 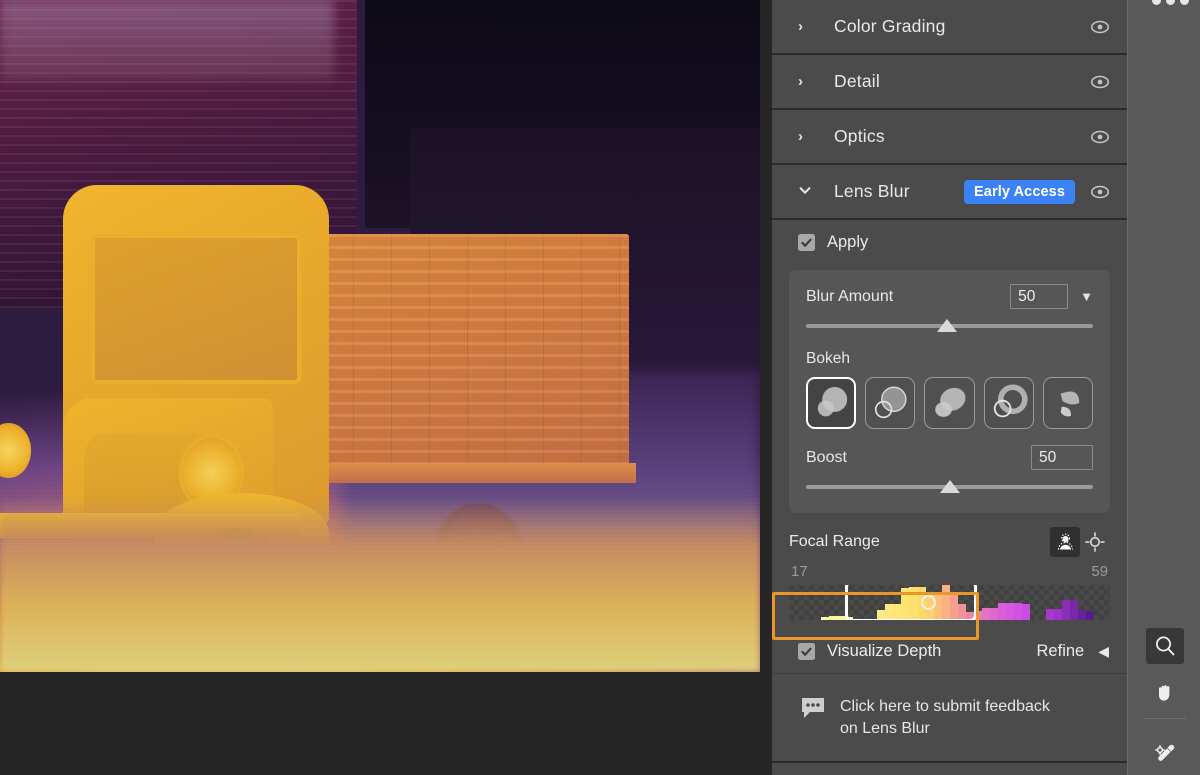 What do you see at coordinates (949, 192) in the screenshot?
I see `section-lens-blur: Lens Blur Early Access` at bounding box center [949, 192].